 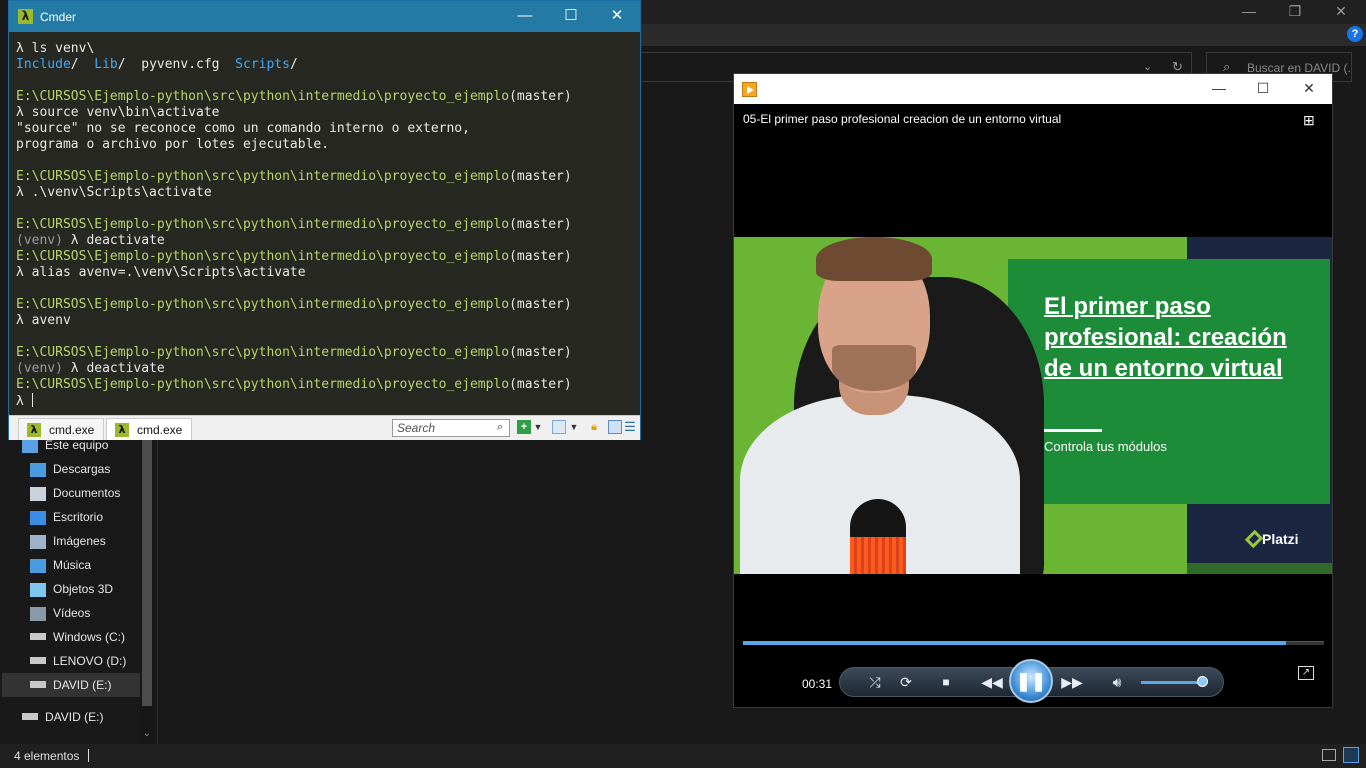 I want to click on switch-to-compact-icon: ⊞, so click(x=1312, y=120).